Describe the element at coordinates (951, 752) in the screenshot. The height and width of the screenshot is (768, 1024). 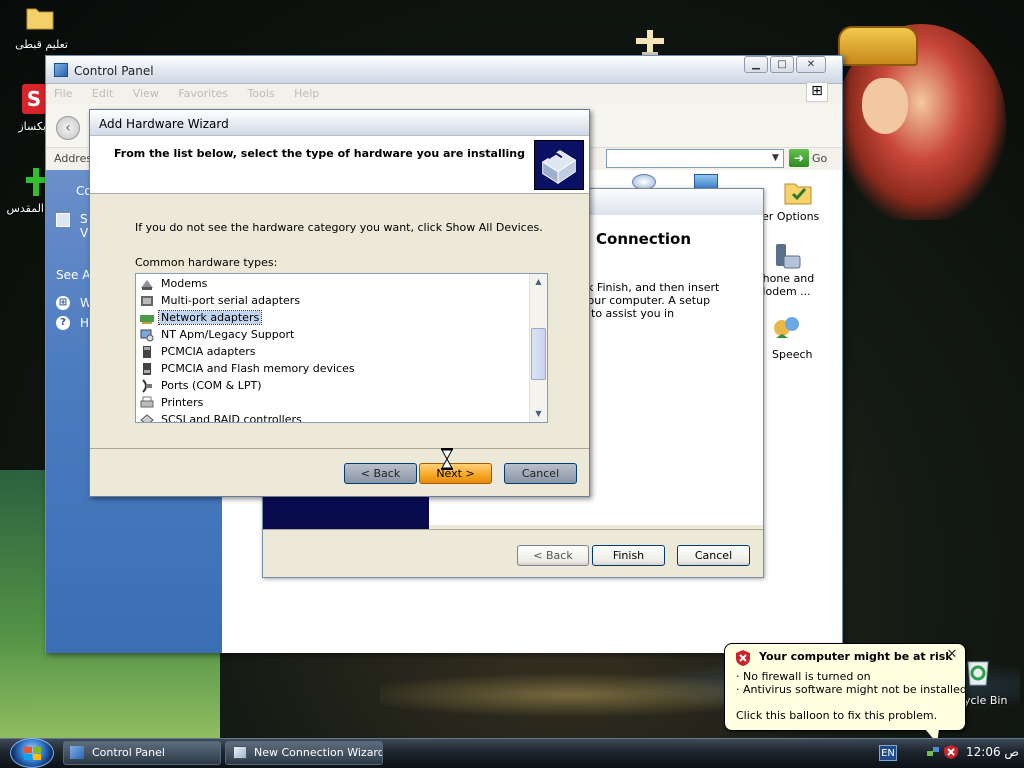
I see `security-alert-tray-icon` at that location.